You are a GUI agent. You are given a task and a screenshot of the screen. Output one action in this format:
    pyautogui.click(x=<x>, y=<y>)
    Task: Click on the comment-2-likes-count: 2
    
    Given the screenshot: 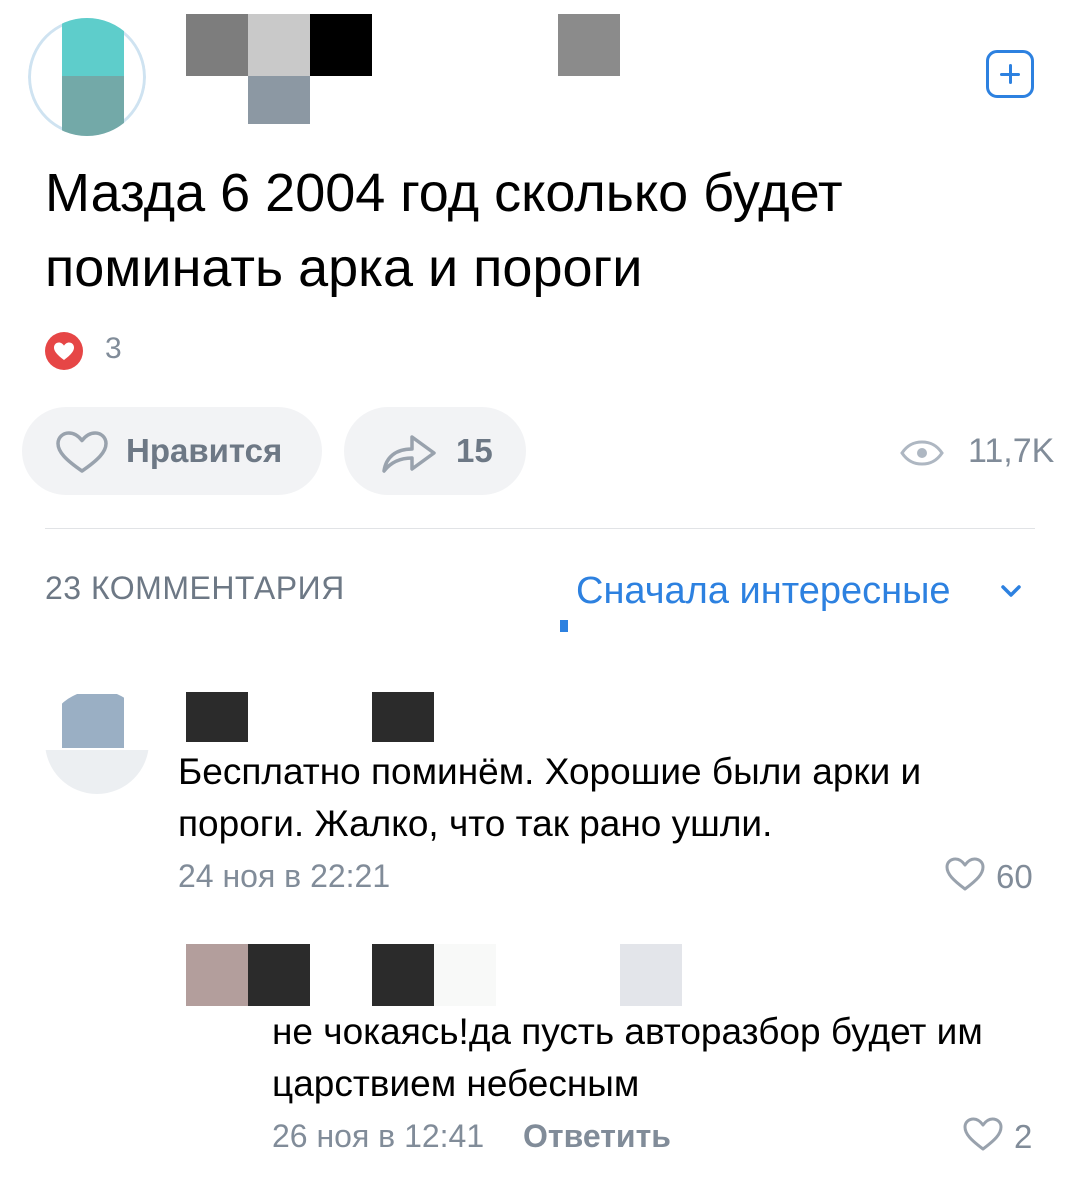 What is the action you would take?
    pyautogui.click(x=1023, y=1136)
    